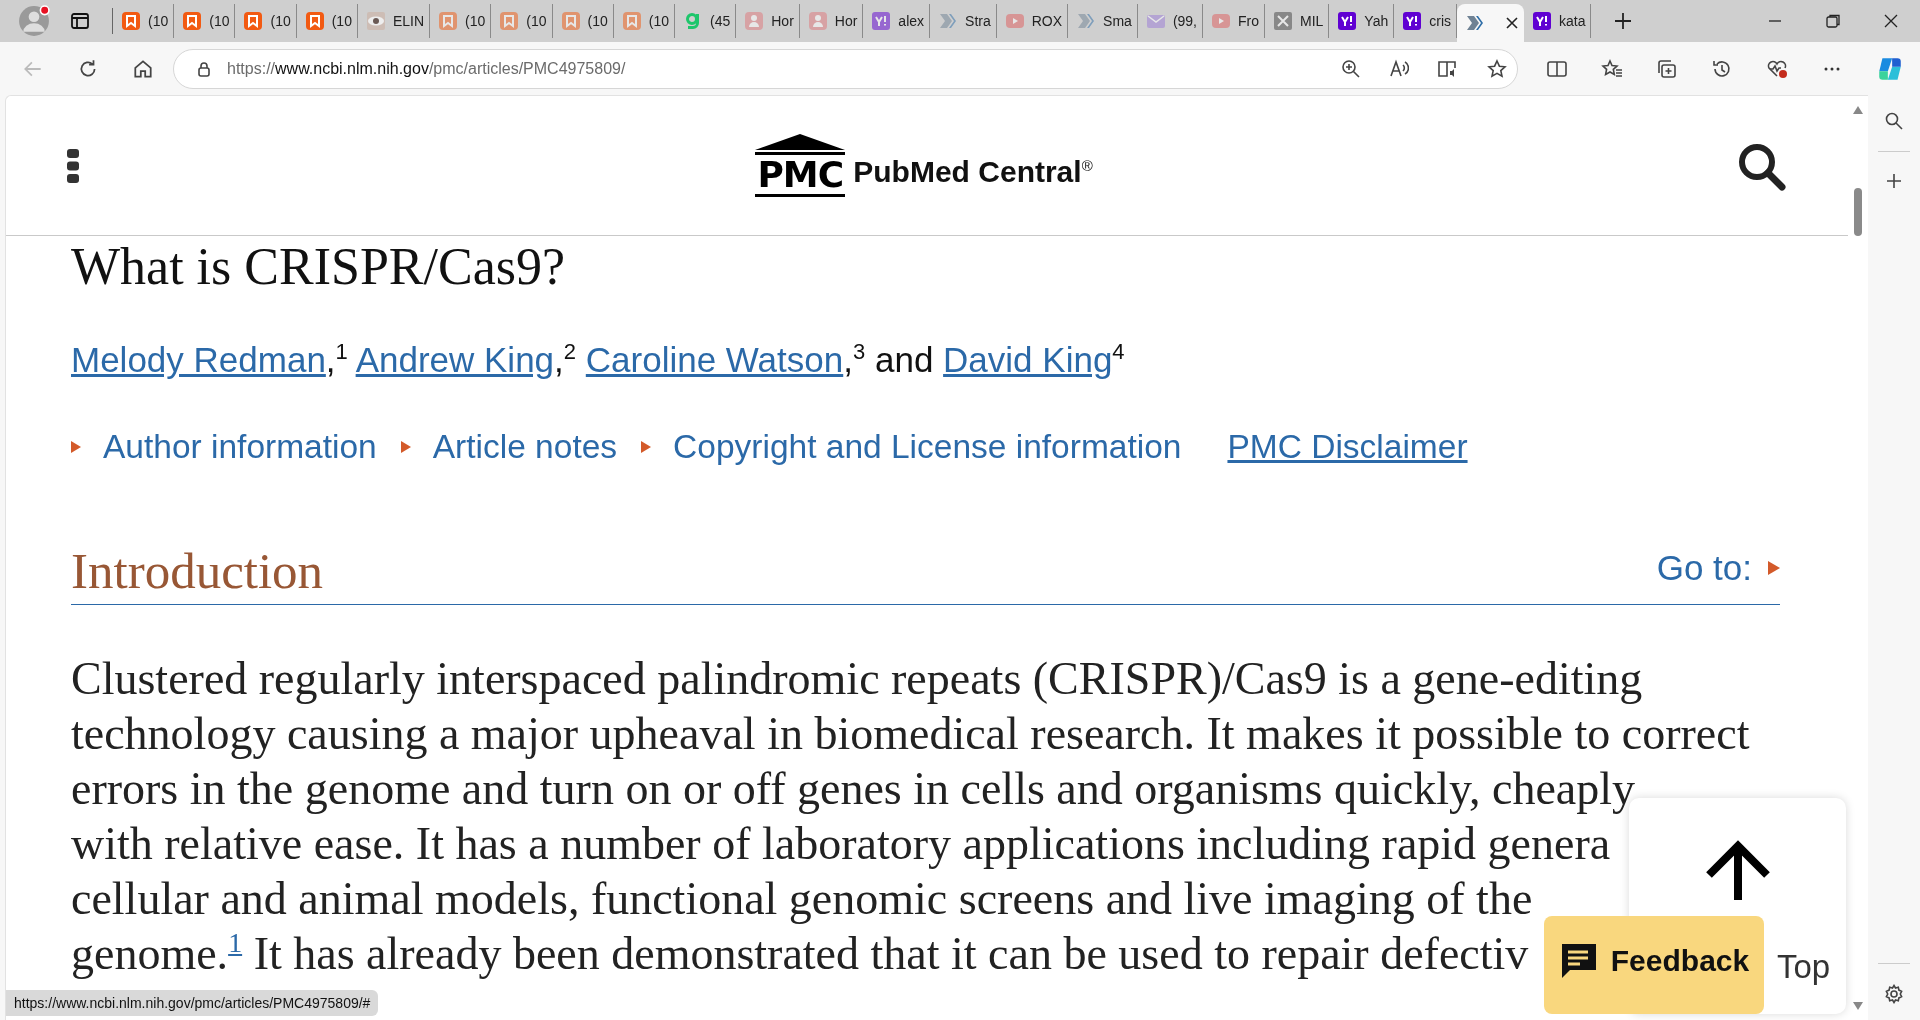  I want to click on affiliation-number: 3, so click(859, 351).